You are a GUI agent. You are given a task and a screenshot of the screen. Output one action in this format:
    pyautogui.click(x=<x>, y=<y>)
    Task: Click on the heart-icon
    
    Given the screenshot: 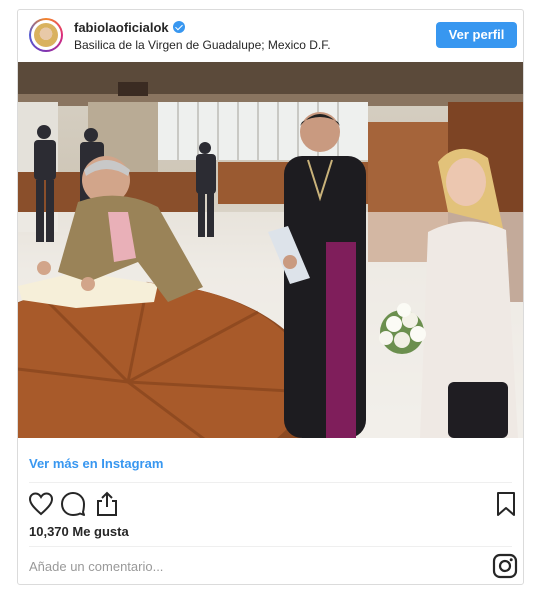 What is the action you would take?
    pyautogui.click(x=41, y=504)
    